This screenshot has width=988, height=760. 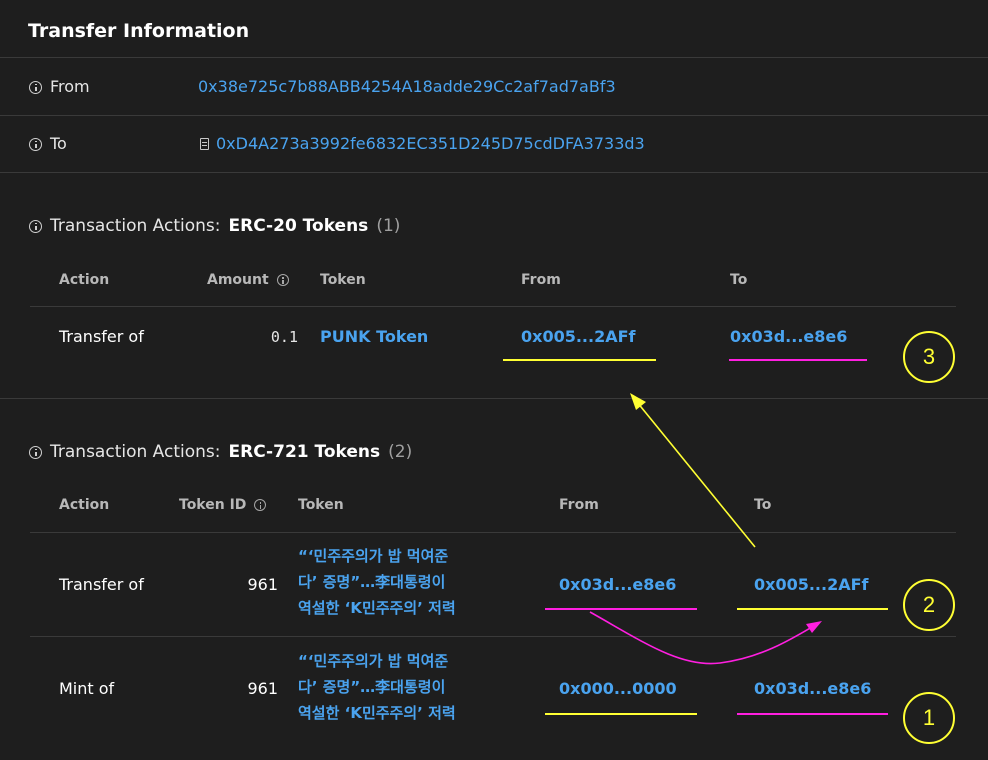 I want to click on magenta-arrowhead, so click(x=814, y=627).